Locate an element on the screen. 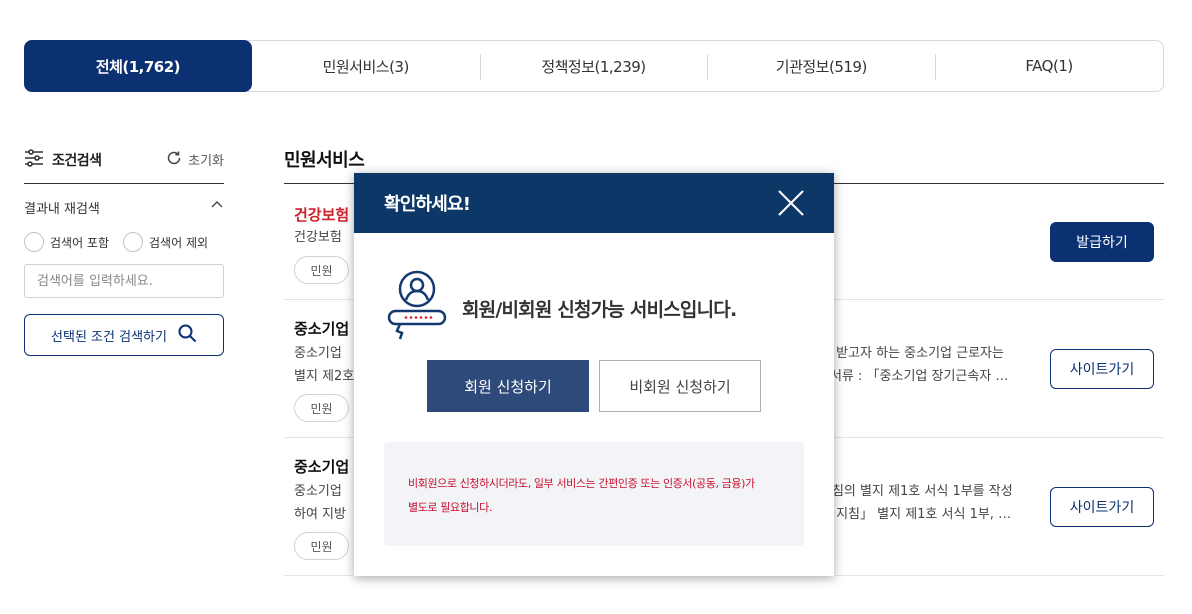 The height and width of the screenshot is (614, 1192). search-input is located at coordinates (124, 281).